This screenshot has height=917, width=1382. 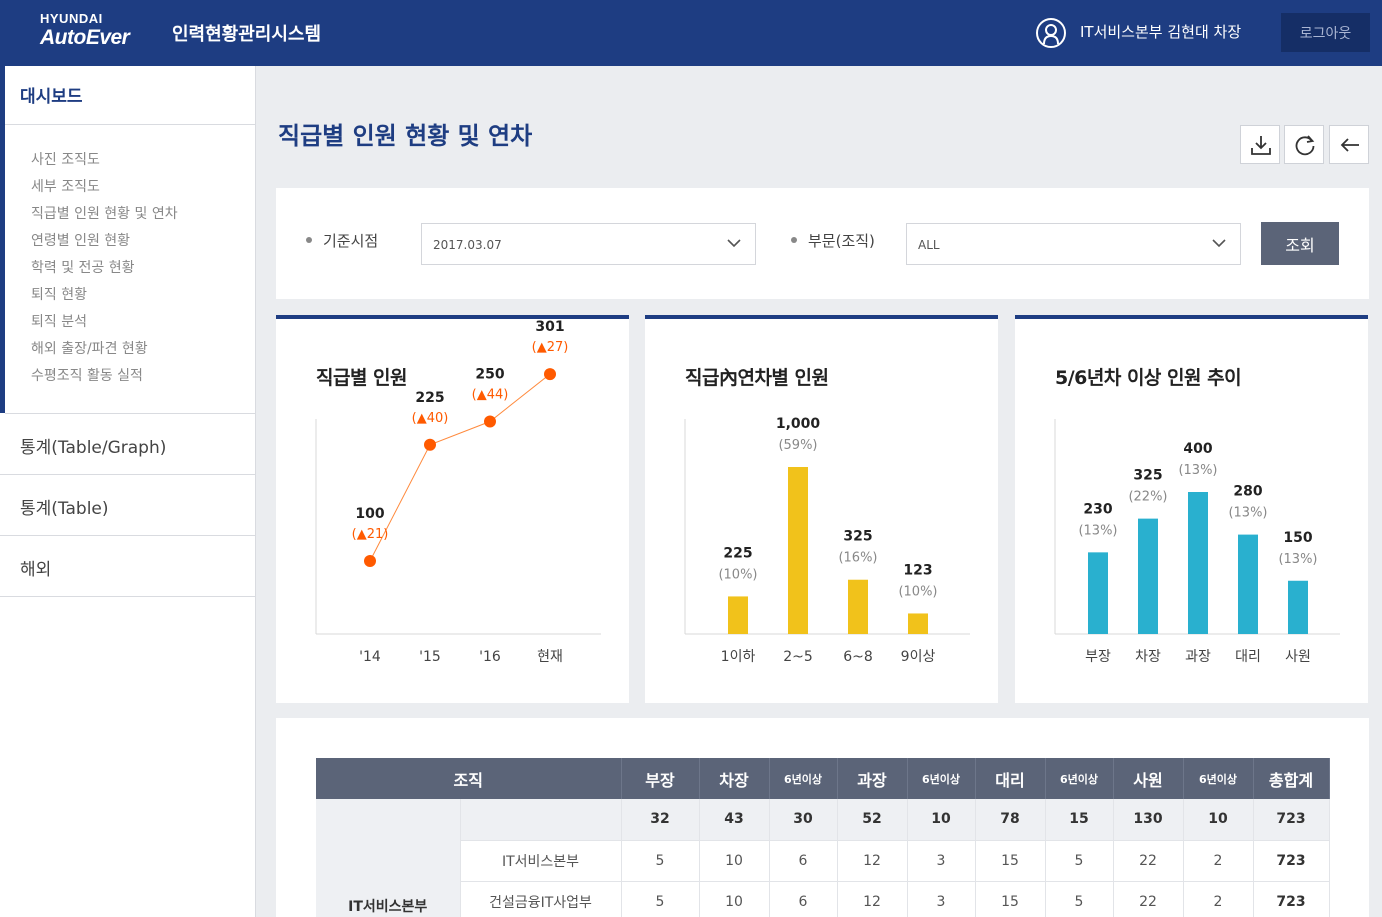 What do you see at coordinates (1148, 820) in the screenshot?
I see `table-cell: 130` at bounding box center [1148, 820].